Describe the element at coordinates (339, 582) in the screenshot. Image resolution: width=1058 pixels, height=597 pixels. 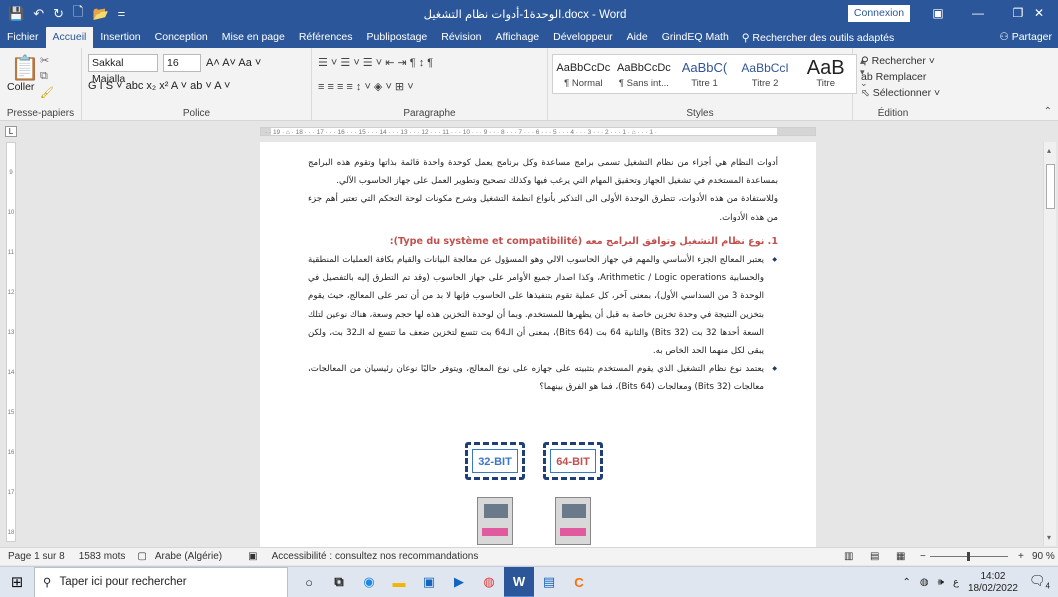
I see `task-view-icon: ⧉` at that location.